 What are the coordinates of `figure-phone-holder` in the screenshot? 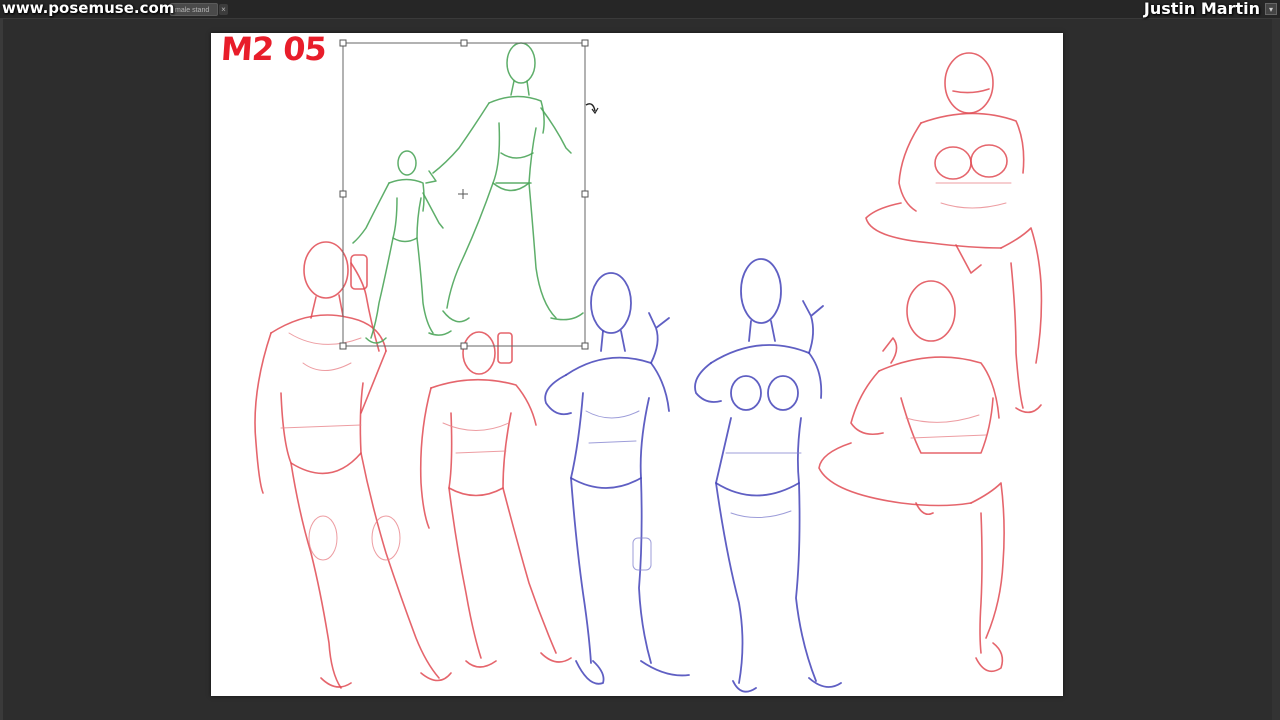 It's located at (495, 499).